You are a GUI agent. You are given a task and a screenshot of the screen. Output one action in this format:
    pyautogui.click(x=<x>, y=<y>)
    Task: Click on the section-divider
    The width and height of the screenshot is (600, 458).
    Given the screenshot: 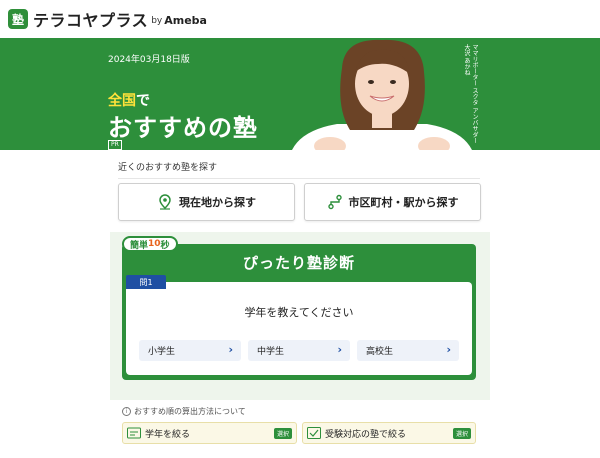 What is the action you would take?
    pyautogui.click(x=299, y=178)
    